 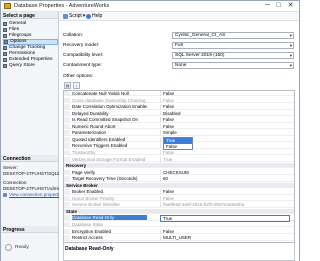 I want to click on property-row: Numeric Round-Abort False, so click(x=179, y=126).